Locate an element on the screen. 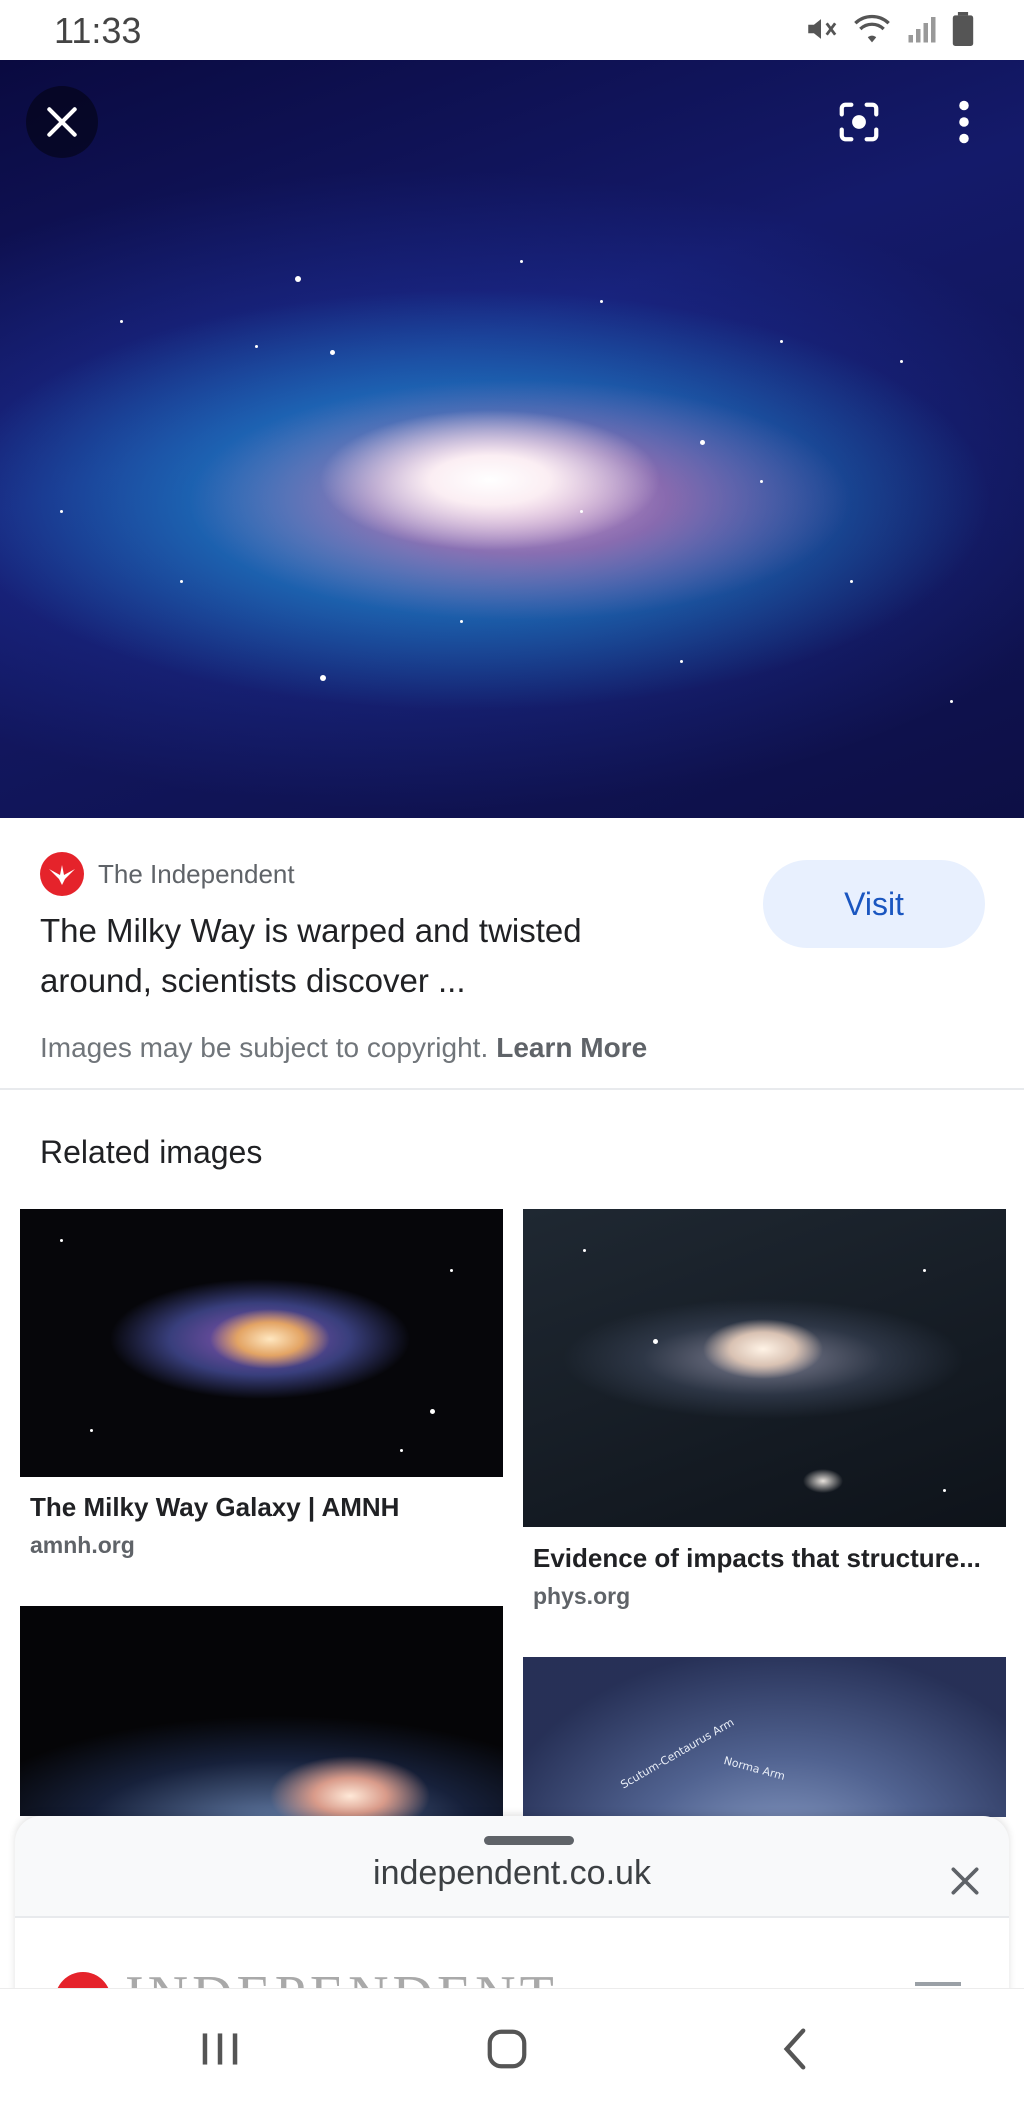 The width and height of the screenshot is (1024, 2104). lens-icon is located at coordinates (859, 122).